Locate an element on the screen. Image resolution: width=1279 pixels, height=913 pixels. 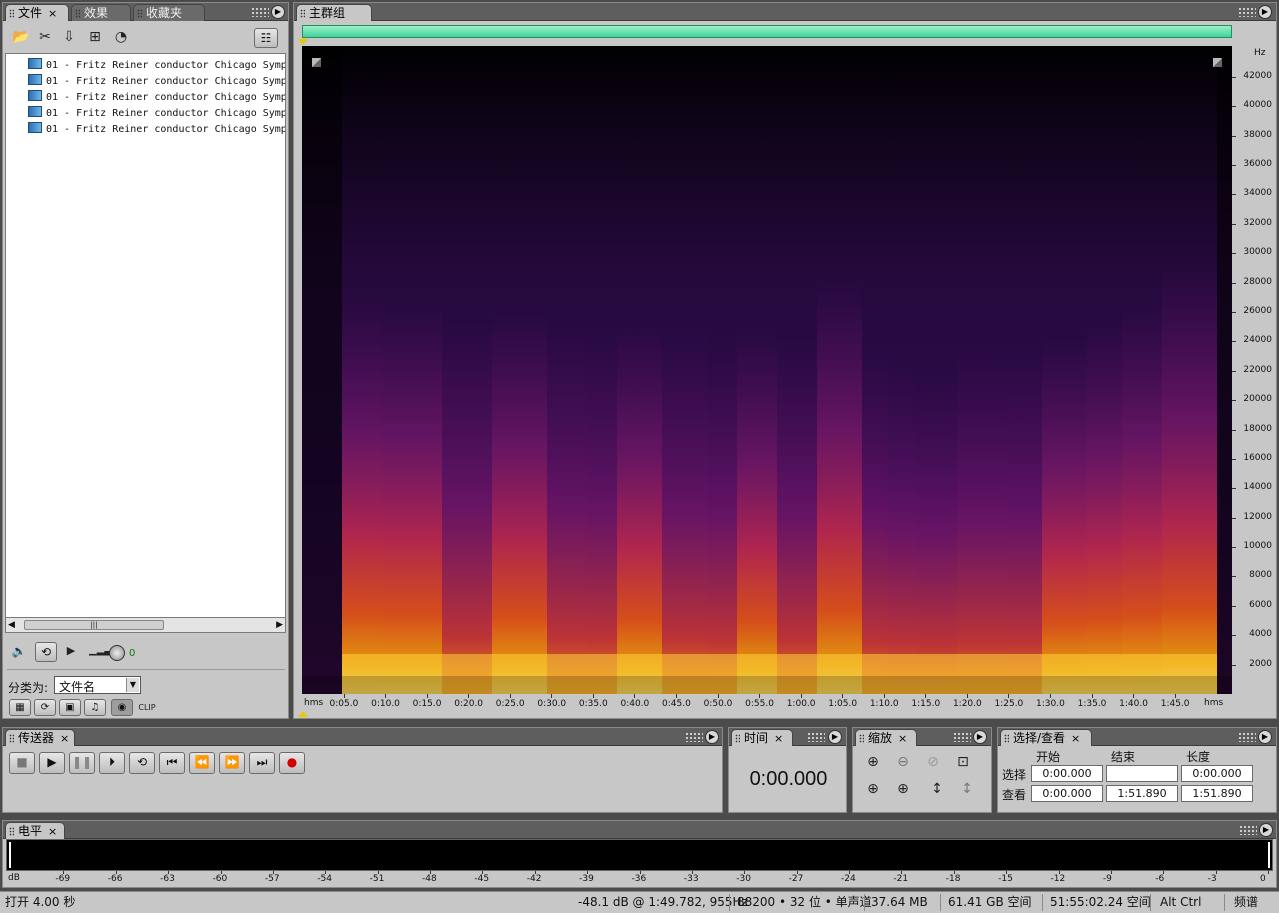
view-start-field: 0:00.000 is located at coordinates (1067, 793).